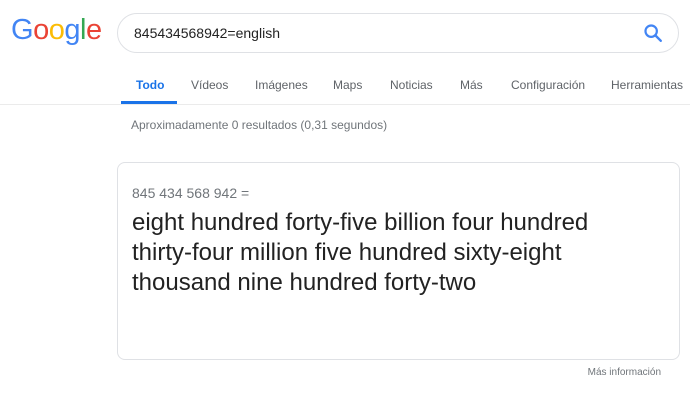  I want to click on answer-input-number: 845 434 568 942 =, so click(191, 193).